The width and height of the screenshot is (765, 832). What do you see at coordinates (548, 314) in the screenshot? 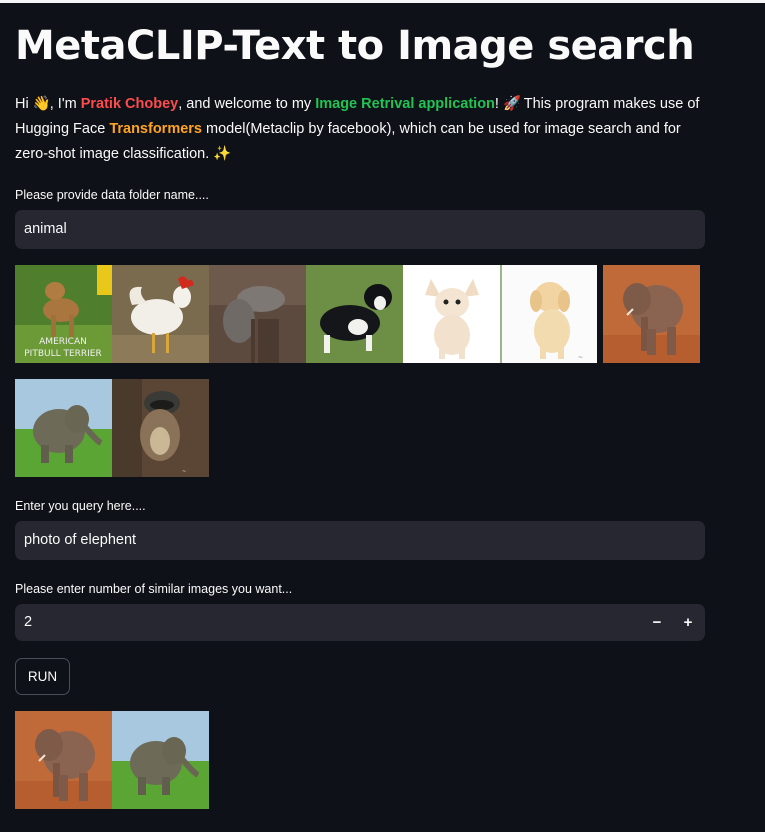
I see `image-golden-puppy: ~` at bounding box center [548, 314].